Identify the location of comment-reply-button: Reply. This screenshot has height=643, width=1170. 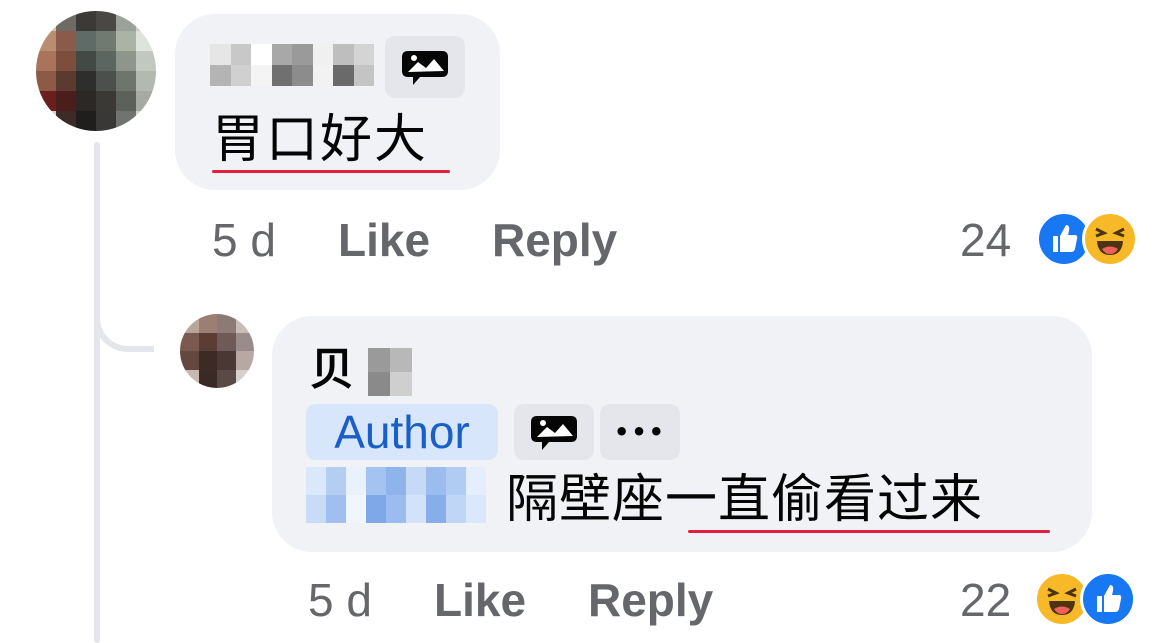
(554, 240).